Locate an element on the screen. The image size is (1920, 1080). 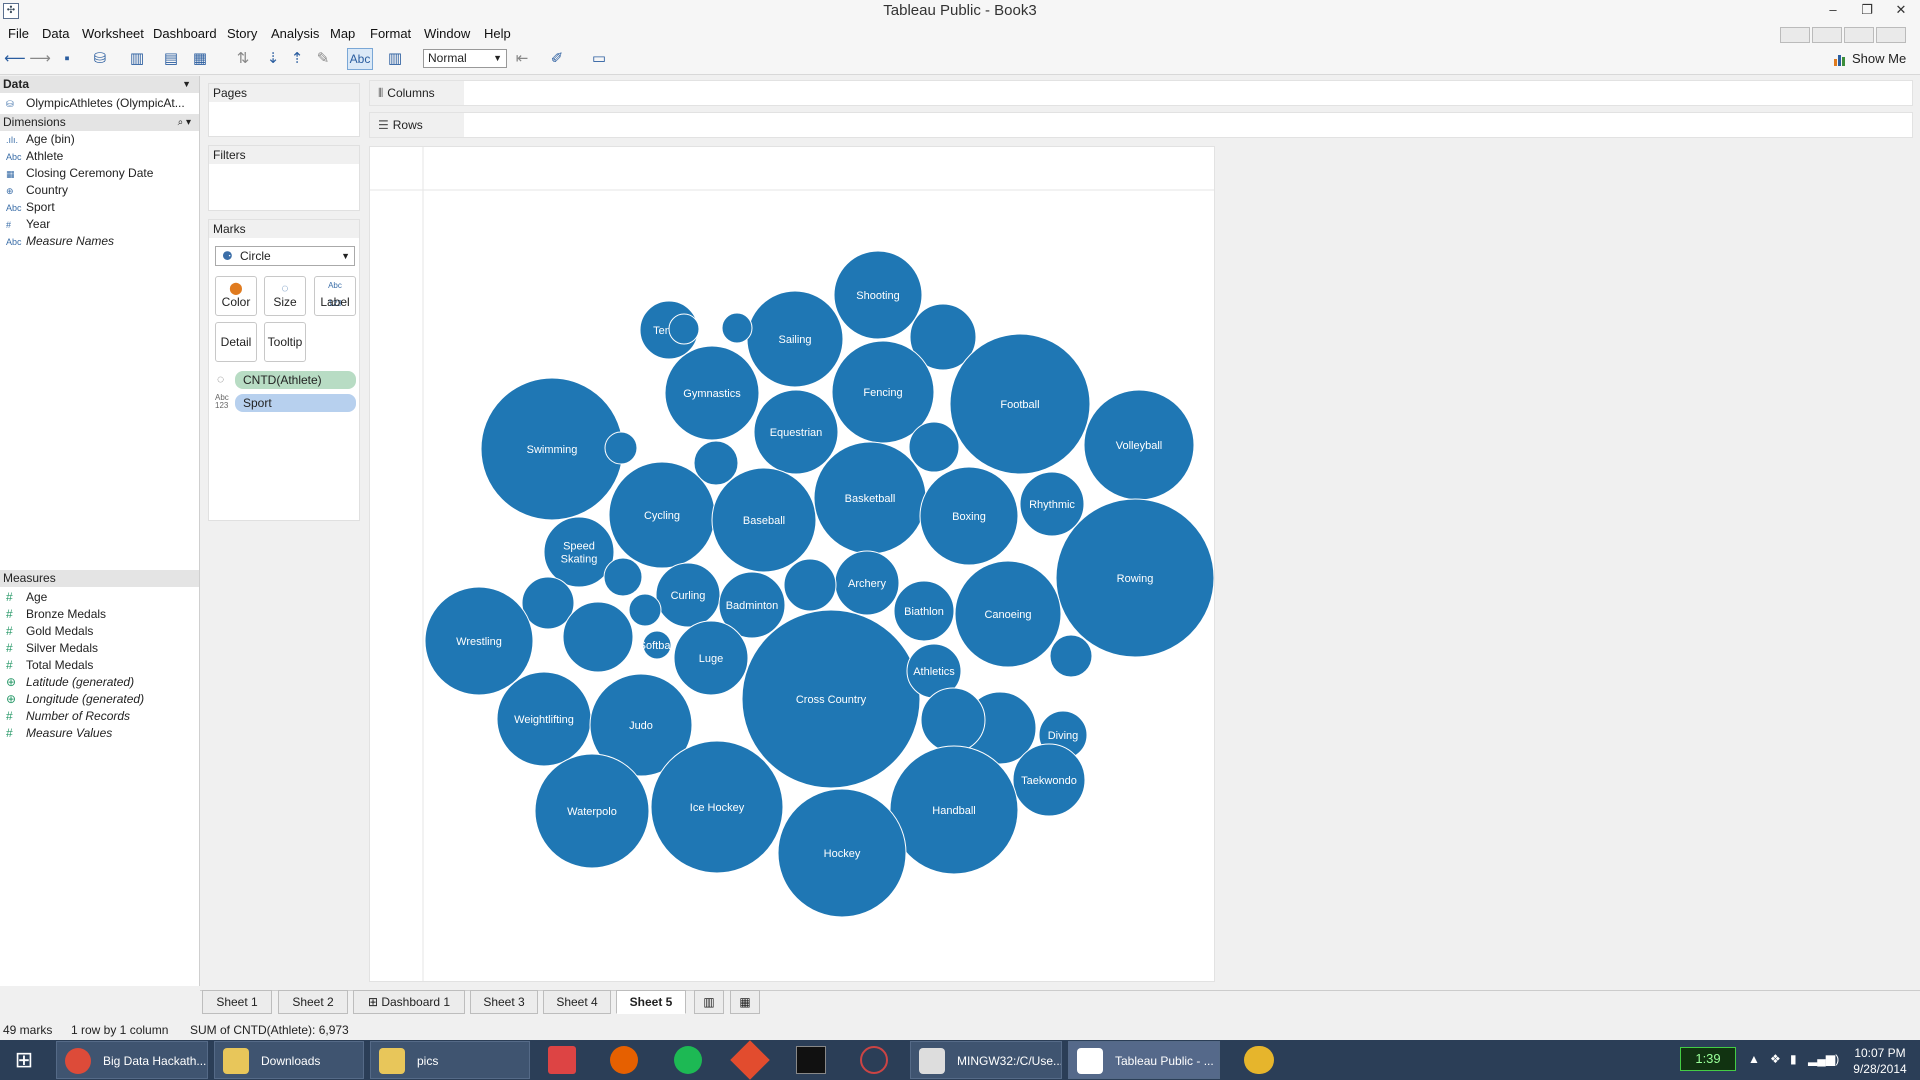
new-worksheet-icon: ▥ is located at coordinates (137, 59).